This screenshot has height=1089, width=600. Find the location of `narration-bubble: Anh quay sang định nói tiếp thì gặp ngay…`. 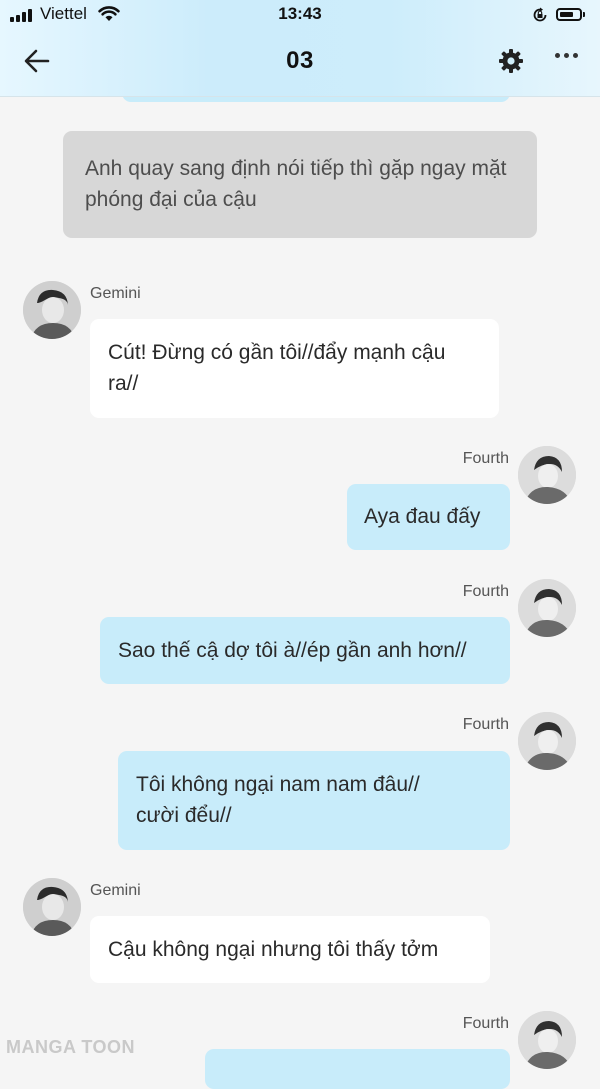

narration-bubble: Anh quay sang định nói tiếp thì gặp ngay… is located at coordinates (300, 184).